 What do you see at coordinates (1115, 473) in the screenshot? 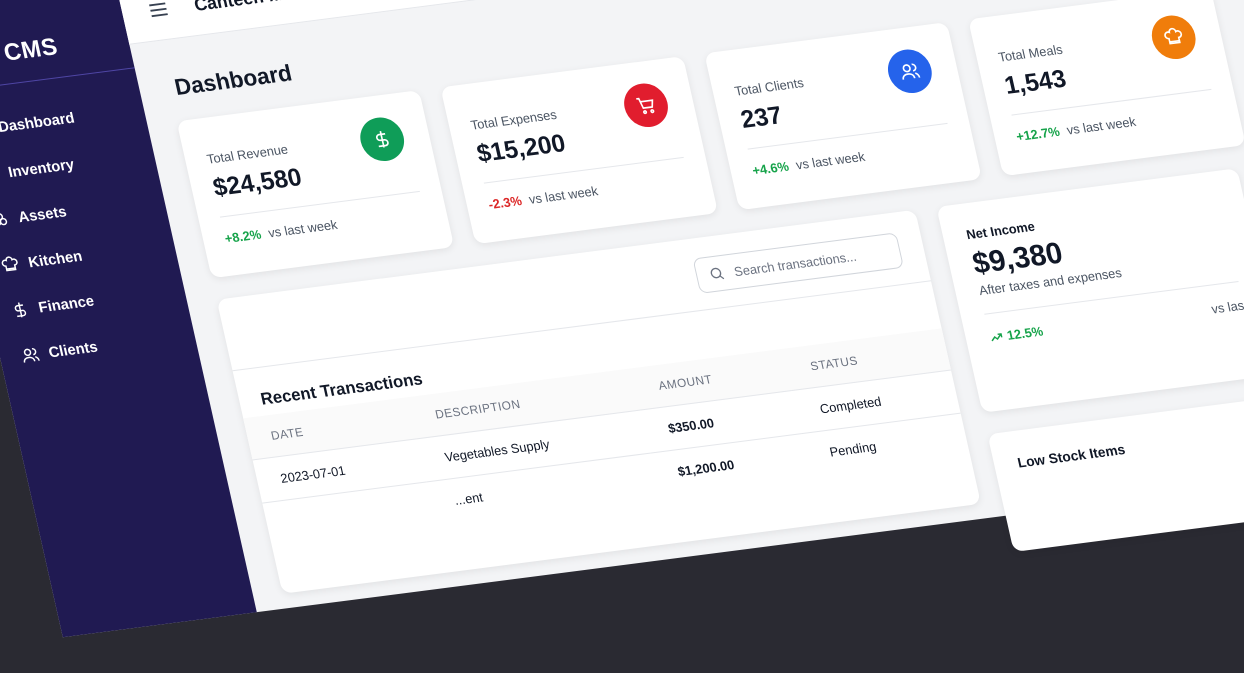
I see `low-stock-card: Low Stock Items` at bounding box center [1115, 473].